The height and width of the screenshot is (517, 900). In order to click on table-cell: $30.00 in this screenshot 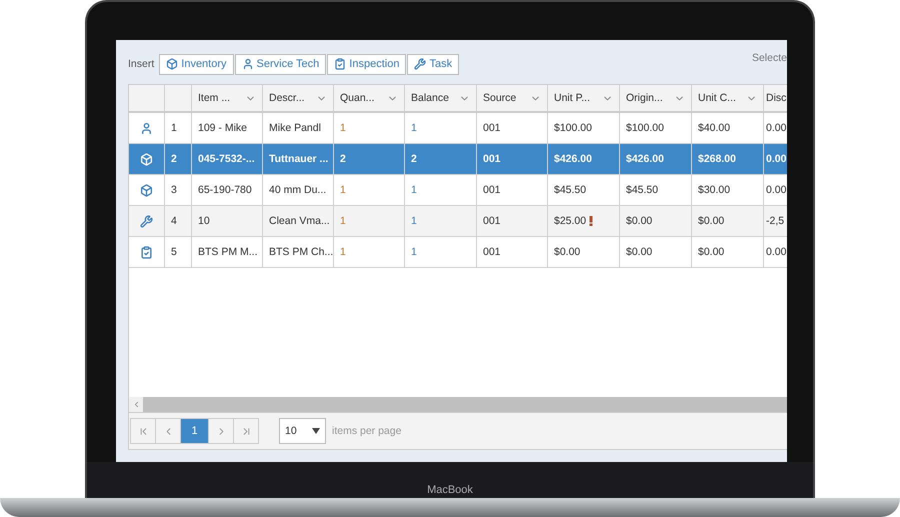, I will do `click(728, 190)`.